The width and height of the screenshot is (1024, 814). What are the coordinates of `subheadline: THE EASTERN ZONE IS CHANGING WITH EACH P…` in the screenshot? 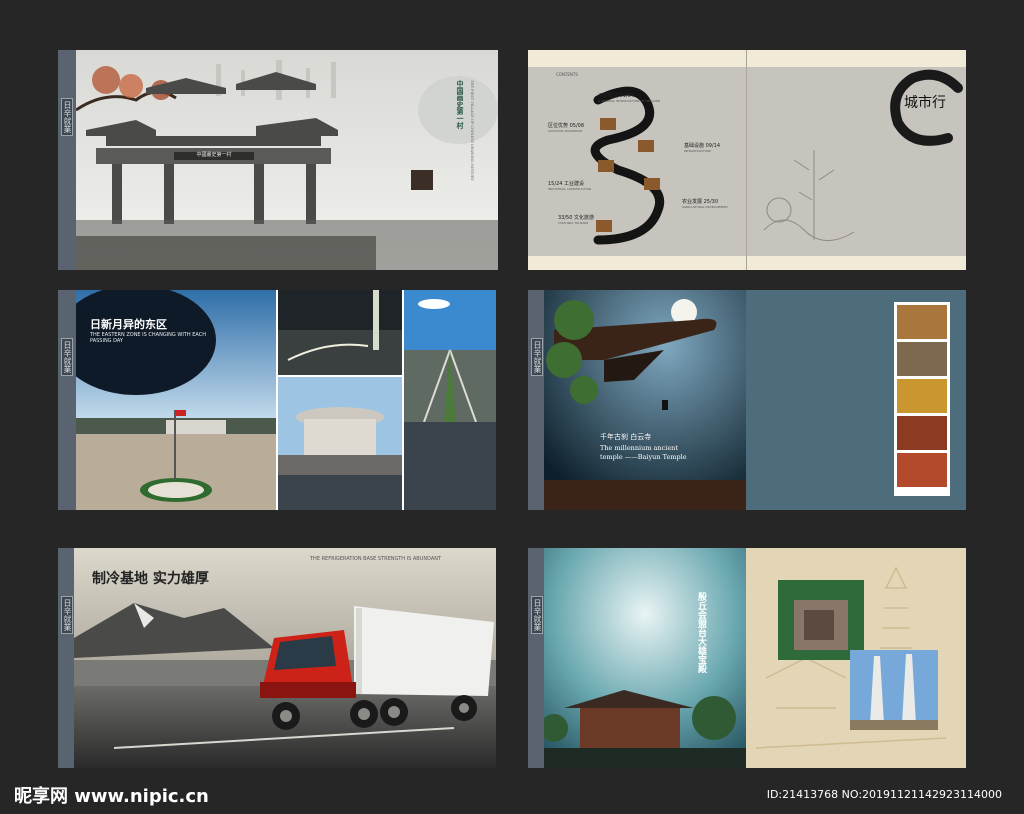 It's located at (148, 338).